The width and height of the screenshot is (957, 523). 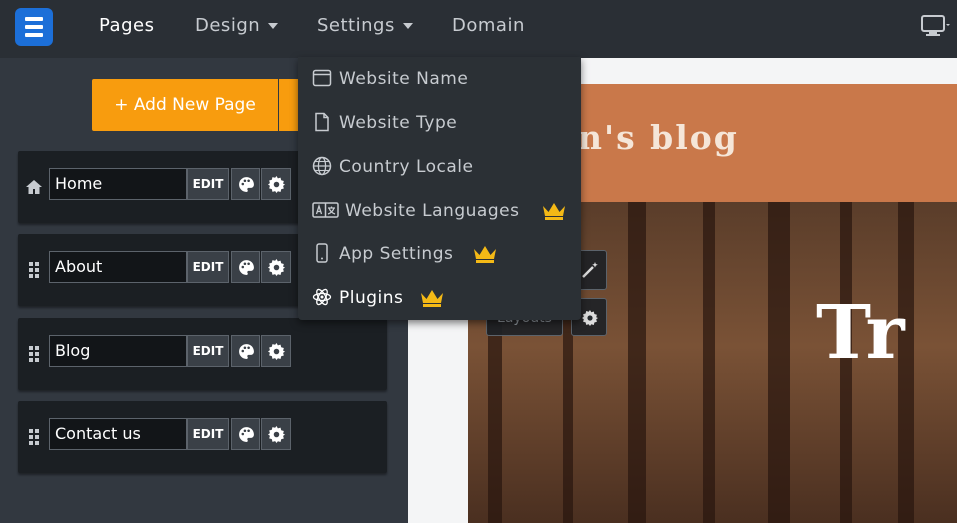 I want to click on nav-design: Design, so click(x=237, y=26).